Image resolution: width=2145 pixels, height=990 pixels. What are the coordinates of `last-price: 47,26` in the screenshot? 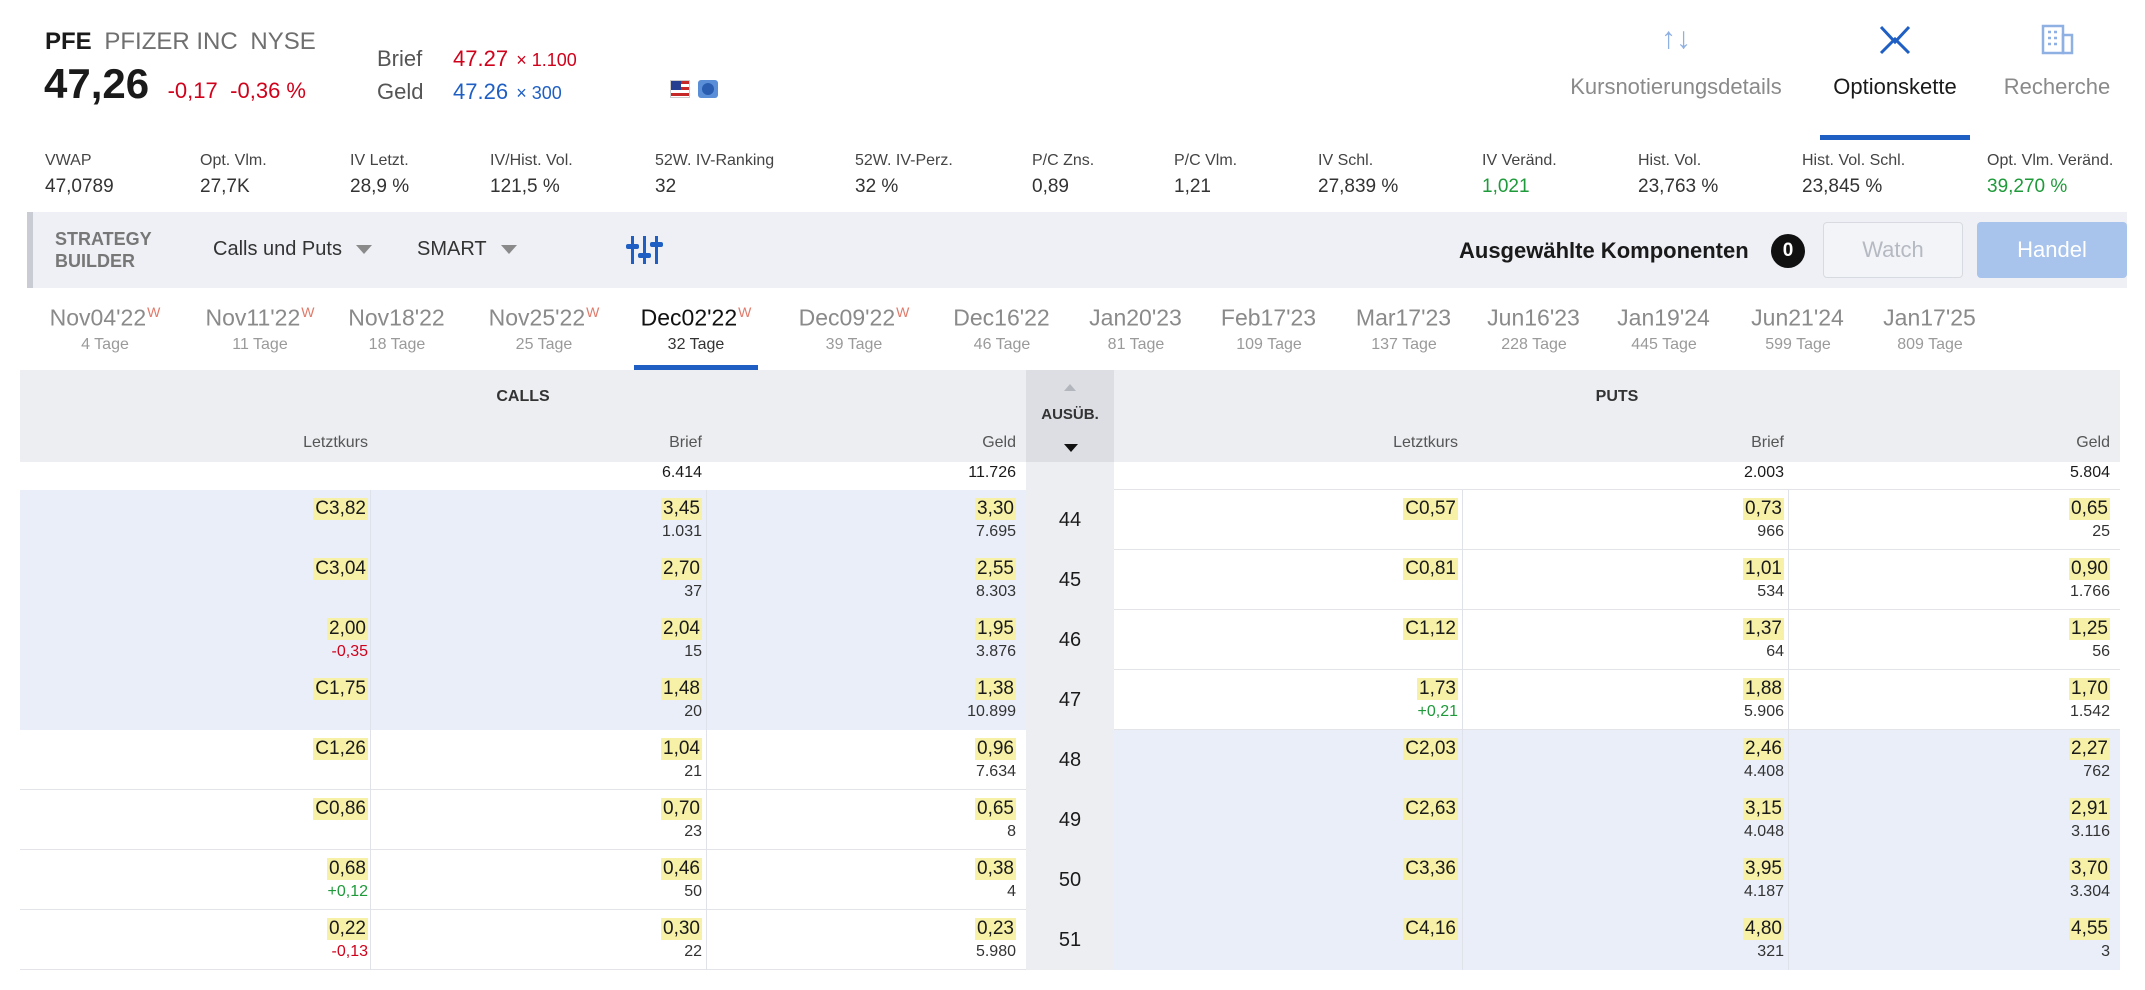 It's located at (97, 83).